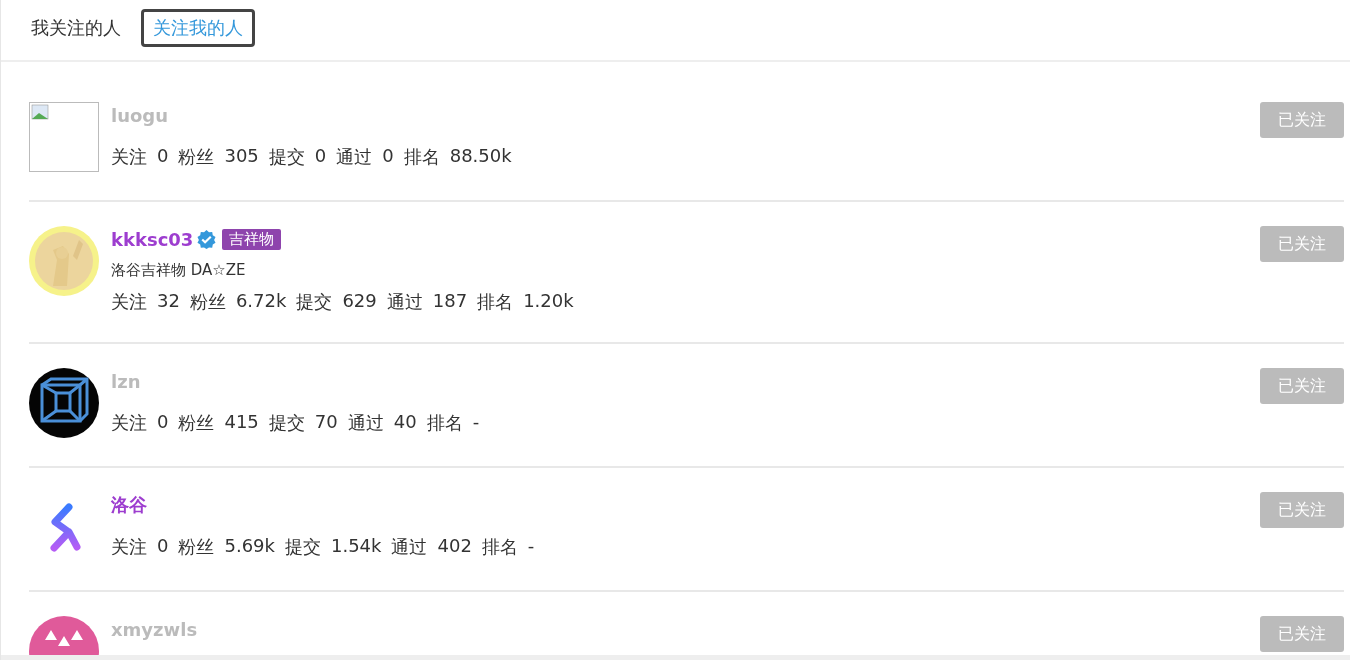 This screenshot has height=660, width=1350. I want to click on stat-value: 6.72k, so click(261, 301).